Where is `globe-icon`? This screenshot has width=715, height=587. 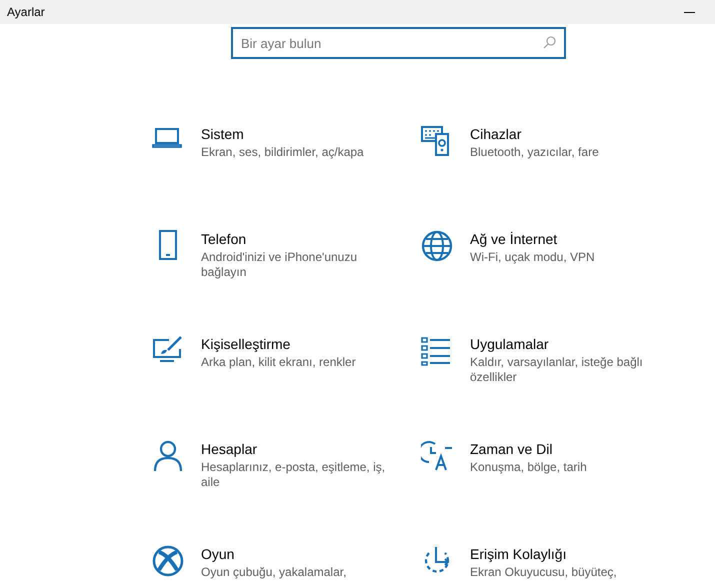
globe-icon is located at coordinates (437, 246).